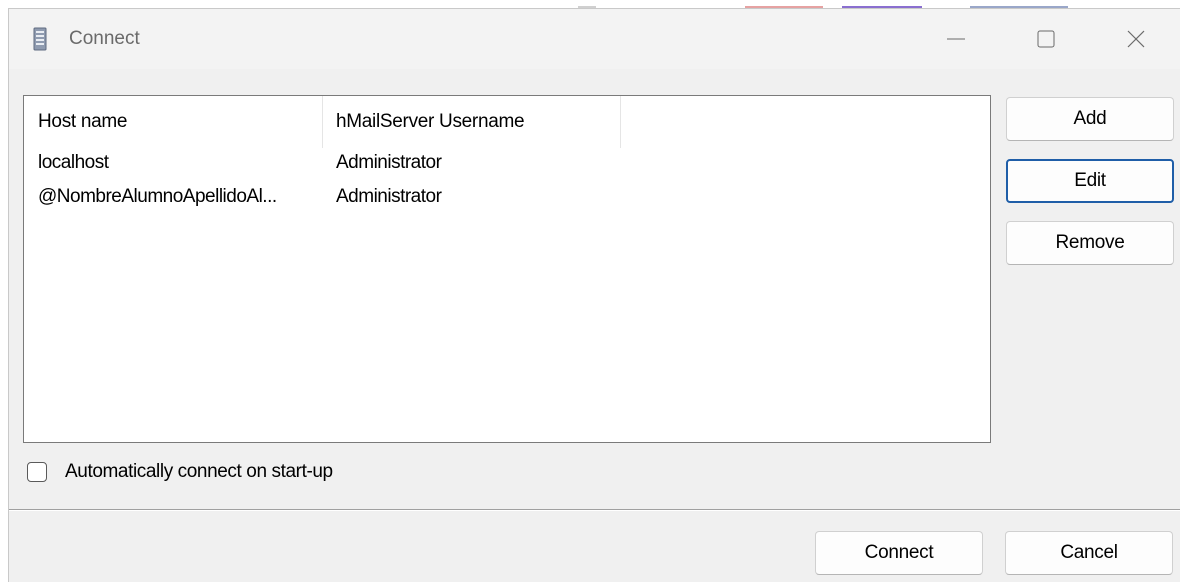 The width and height of the screenshot is (1180, 582). Describe the element at coordinates (594, 39) in the screenshot. I see `title-bar: Connect` at that location.